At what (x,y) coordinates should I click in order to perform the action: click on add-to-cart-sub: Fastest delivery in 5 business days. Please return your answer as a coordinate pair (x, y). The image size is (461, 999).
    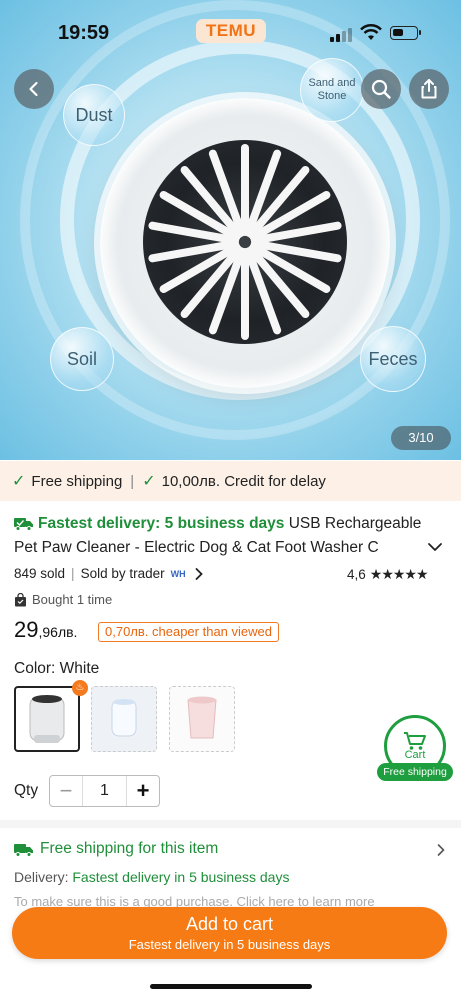
    Looking at the image, I should click on (229, 944).